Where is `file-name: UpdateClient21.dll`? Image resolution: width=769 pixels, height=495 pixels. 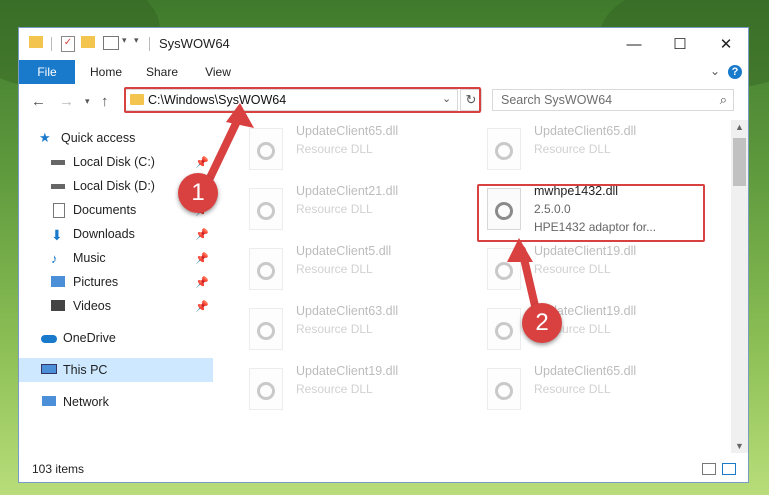 file-name: UpdateClient21.dll is located at coordinates (347, 191).